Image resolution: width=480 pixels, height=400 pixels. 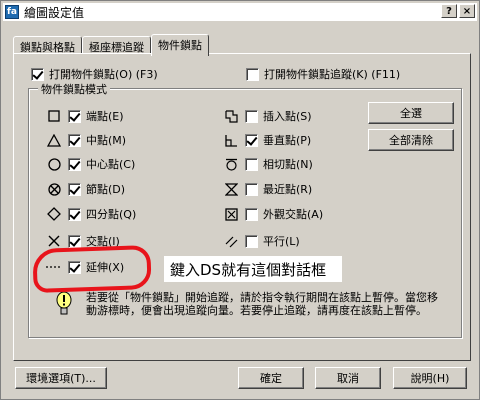 What do you see at coordinates (231, 116) in the screenshot?
I see `insert-icon` at bounding box center [231, 116].